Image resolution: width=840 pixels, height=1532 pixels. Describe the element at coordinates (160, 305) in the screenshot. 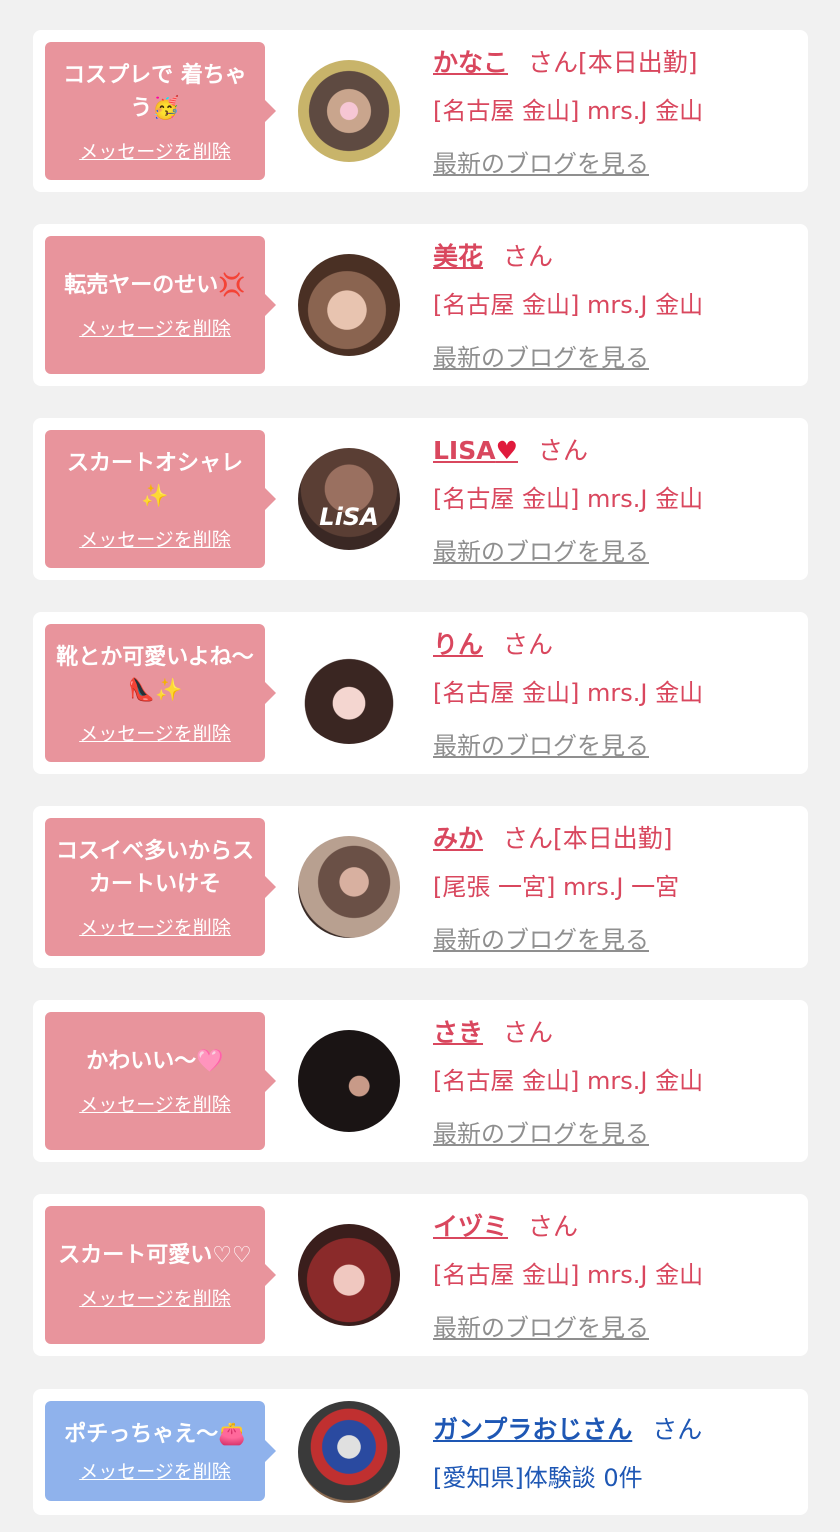

I see `message-bubble: 転売ヤーのせい💢 メッセージを削除` at that location.